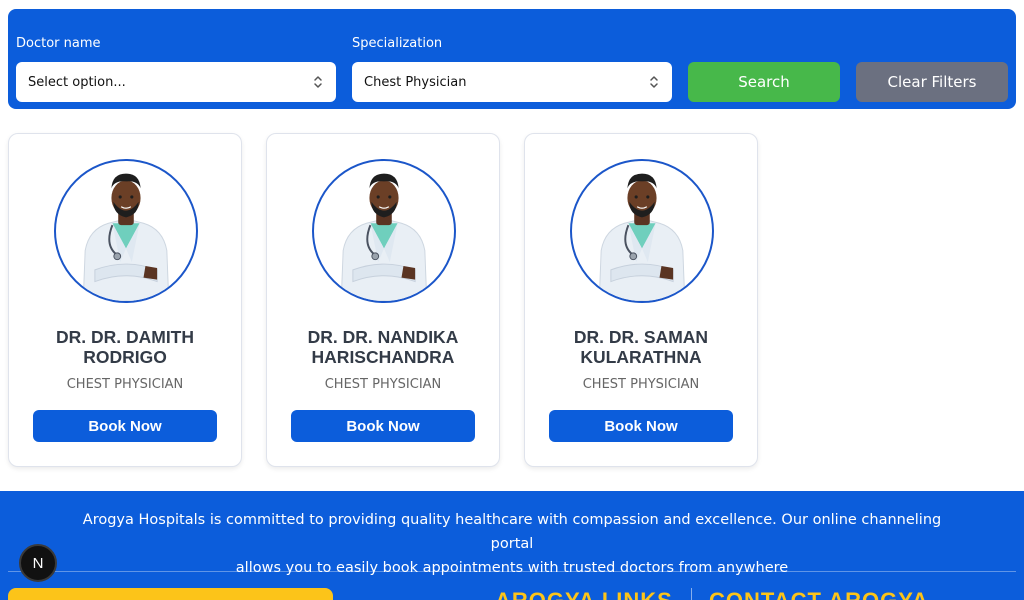 The image size is (1024, 600). What do you see at coordinates (512, 82) in the screenshot?
I see `specialization-select: Chest Physician` at bounding box center [512, 82].